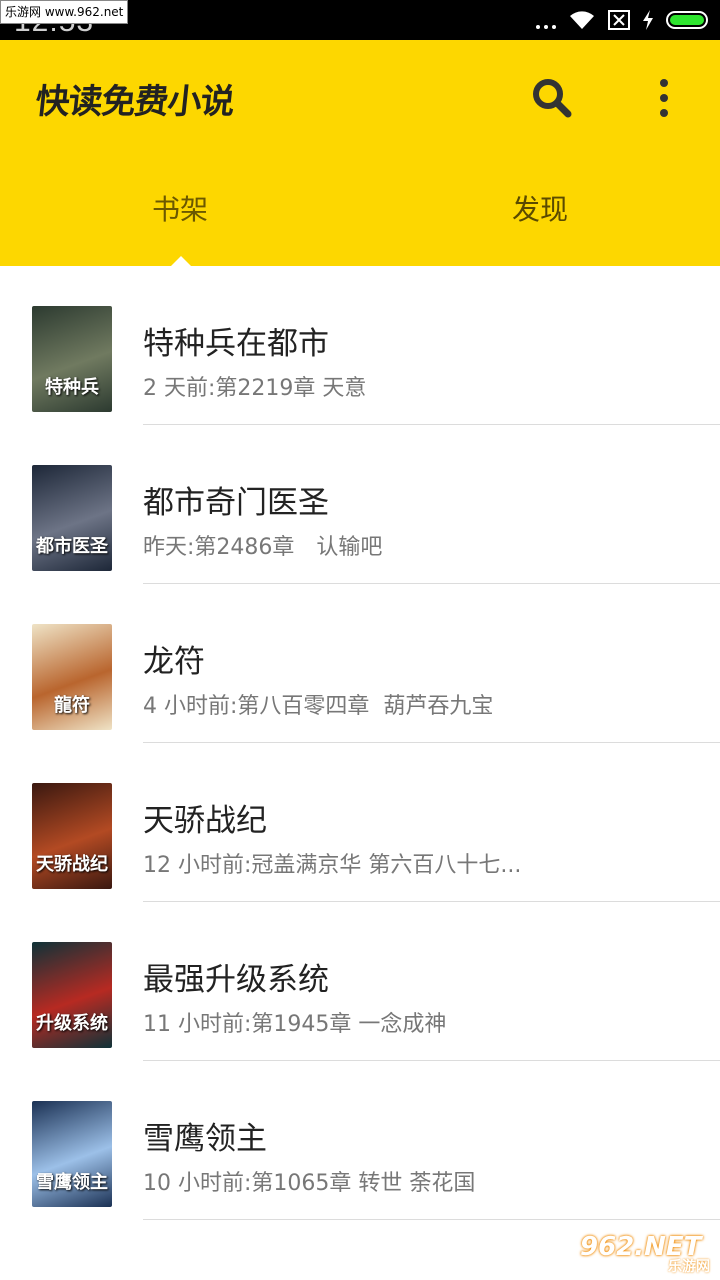  Describe the element at coordinates (72, 387) in the screenshot. I see `cover-title: 特种兵` at that location.